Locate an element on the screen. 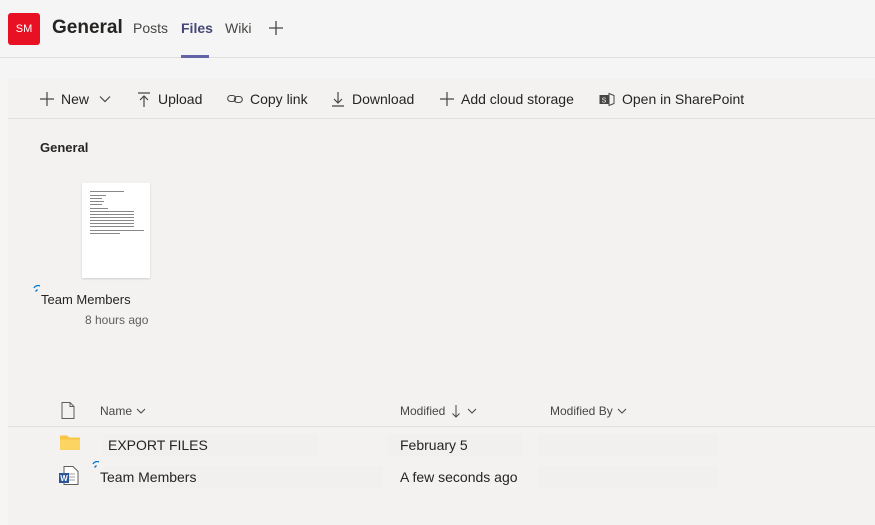 The height and width of the screenshot is (525, 875). modified-date: February 5 is located at coordinates (434, 445).